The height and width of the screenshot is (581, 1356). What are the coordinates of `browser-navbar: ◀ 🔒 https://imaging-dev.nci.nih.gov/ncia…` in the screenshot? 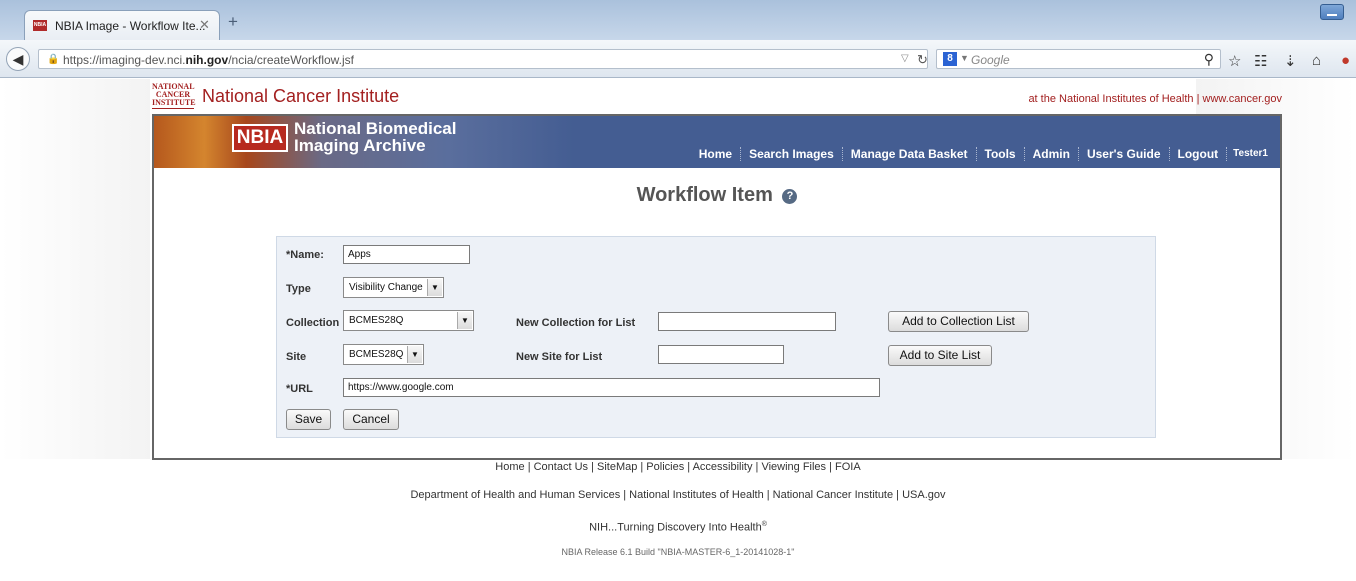 It's located at (678, 59).